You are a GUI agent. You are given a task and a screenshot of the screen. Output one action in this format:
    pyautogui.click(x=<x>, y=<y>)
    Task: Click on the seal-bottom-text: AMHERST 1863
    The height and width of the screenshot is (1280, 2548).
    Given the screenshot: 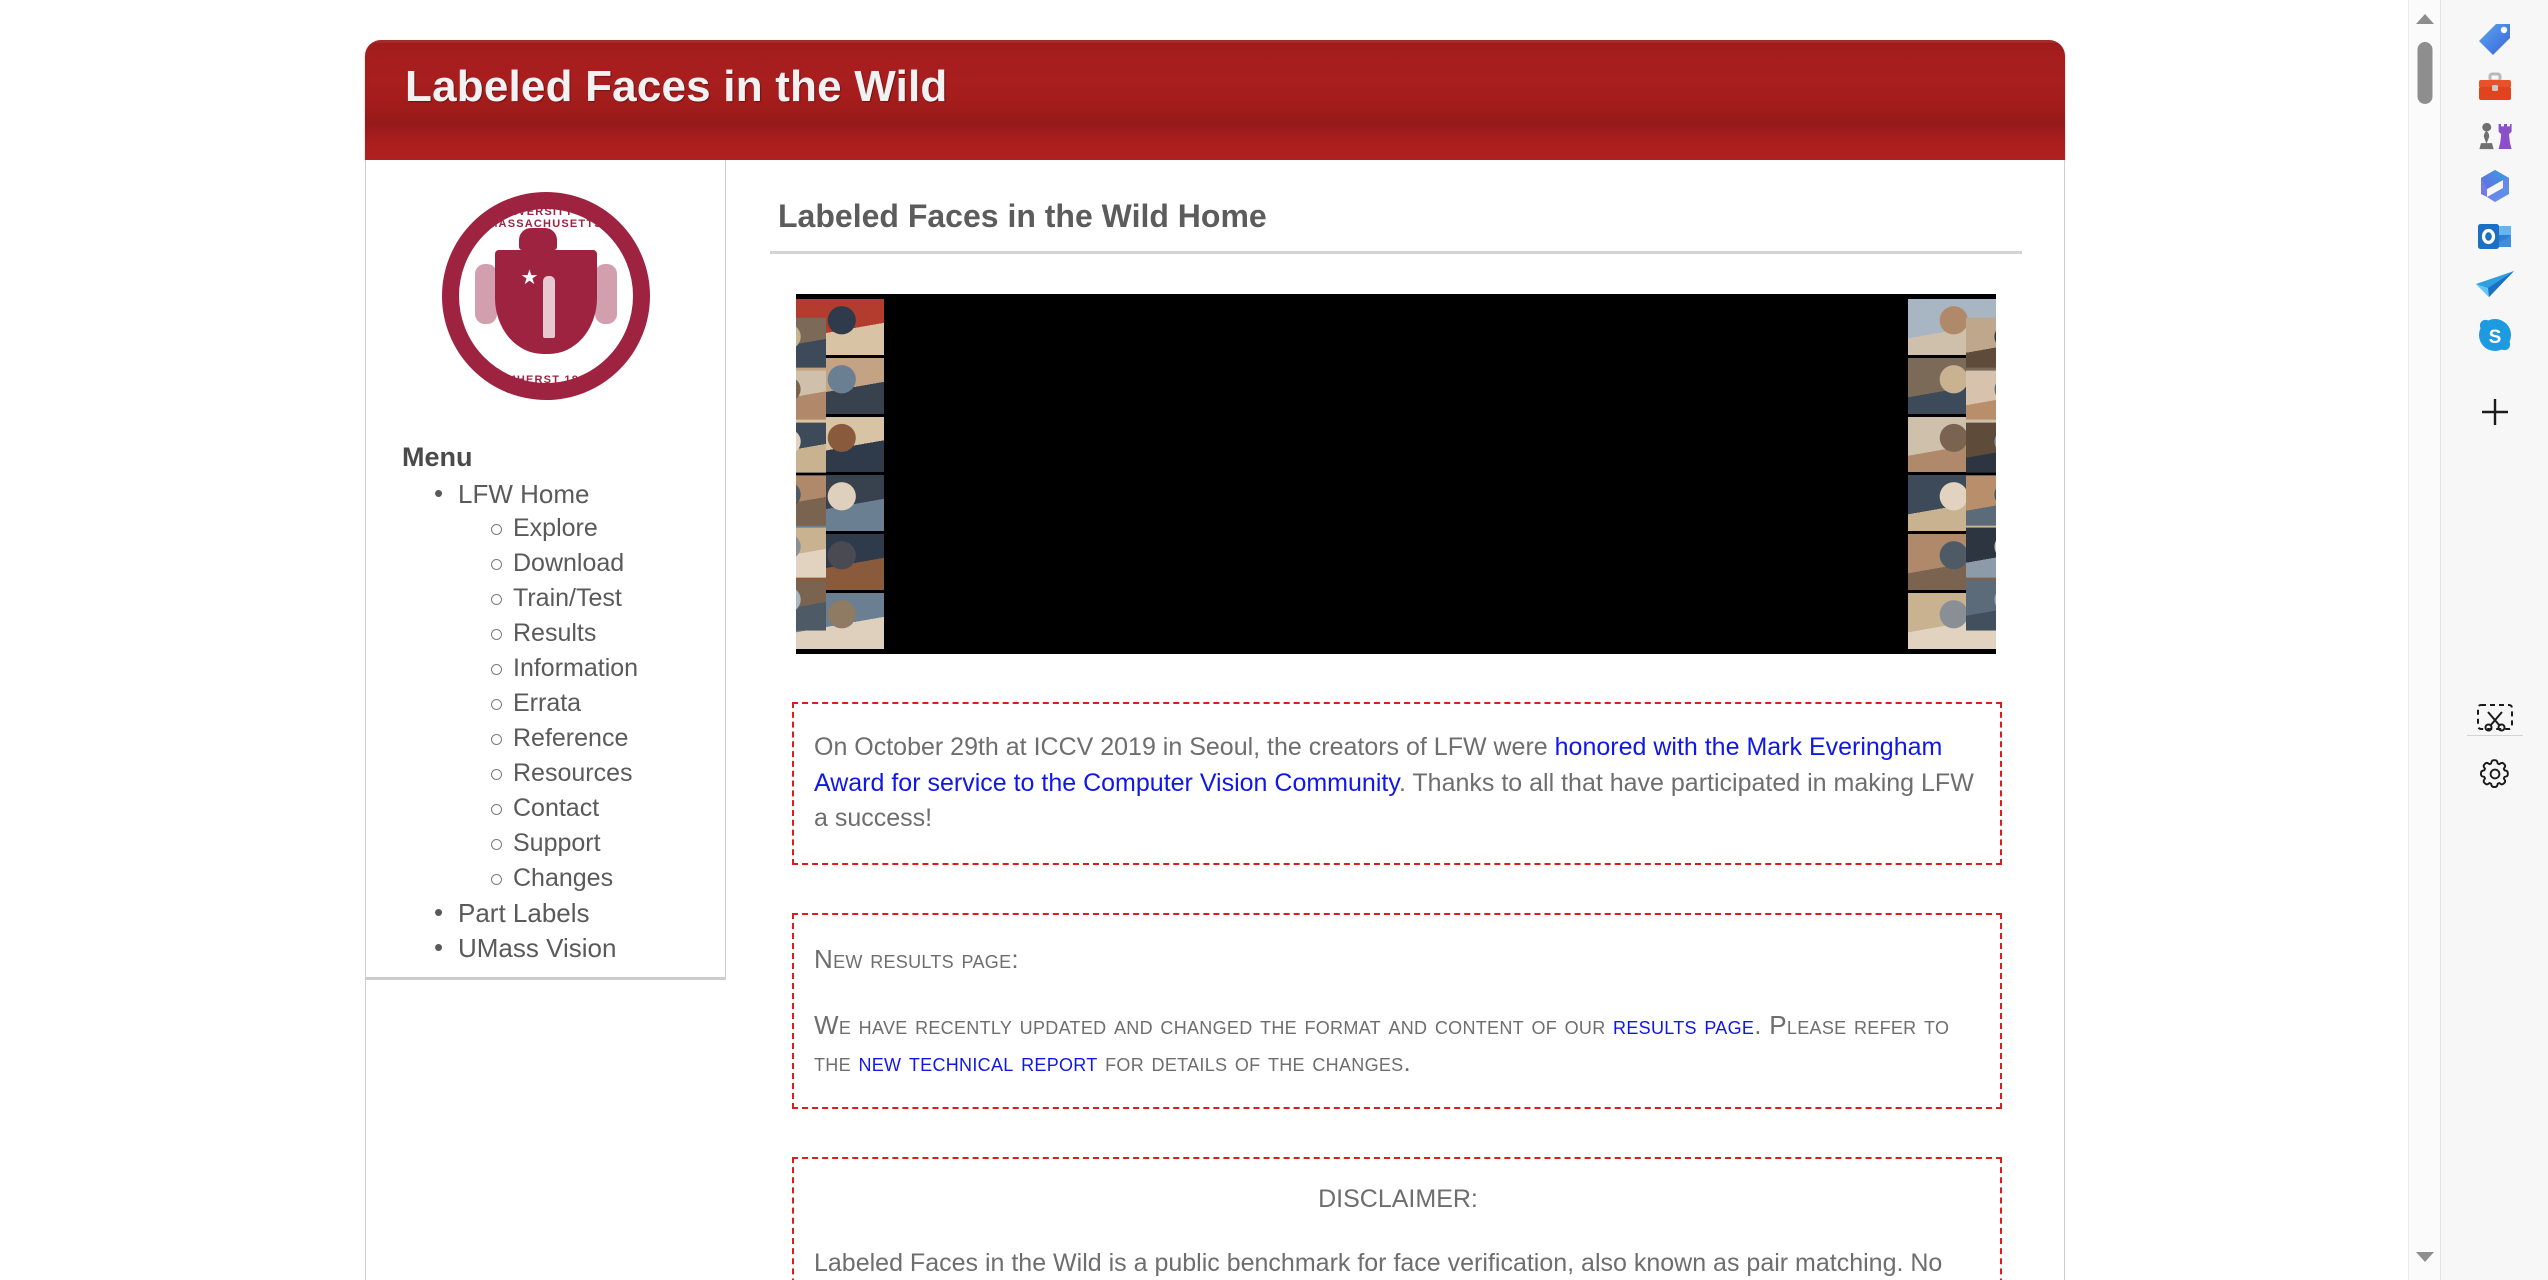 What is the action you would take?
    pyautogui.click(x=545, y=380)
    